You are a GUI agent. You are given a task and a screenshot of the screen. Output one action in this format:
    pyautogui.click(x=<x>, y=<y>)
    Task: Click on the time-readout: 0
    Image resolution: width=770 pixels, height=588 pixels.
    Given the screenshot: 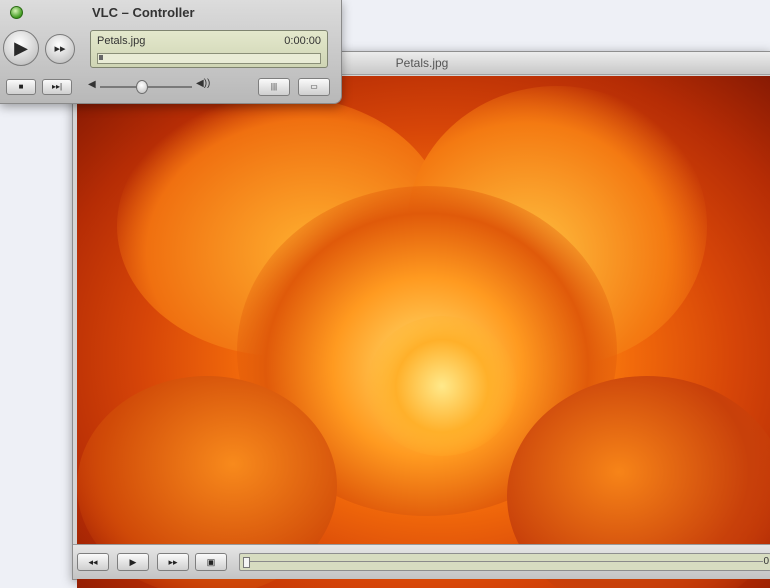 What is the action you would take?
    pyautogui.click(x=766, y=561)
    